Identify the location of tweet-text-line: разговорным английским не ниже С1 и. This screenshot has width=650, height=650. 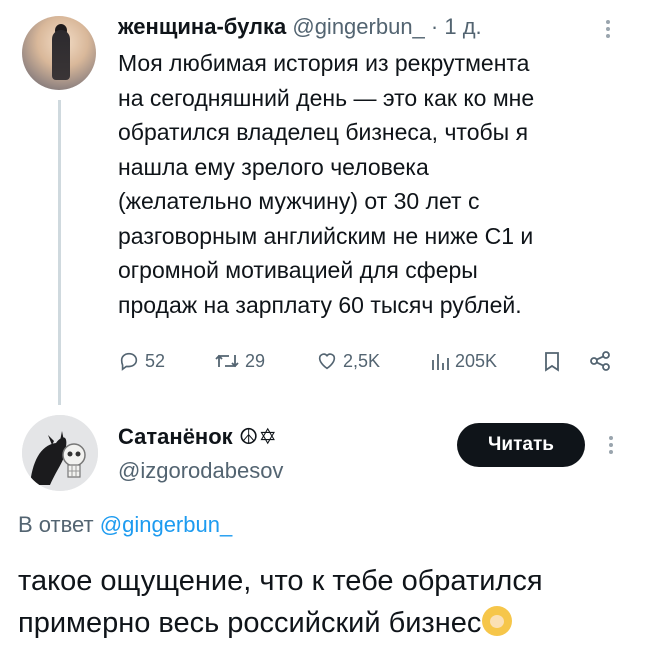
(326, 235).